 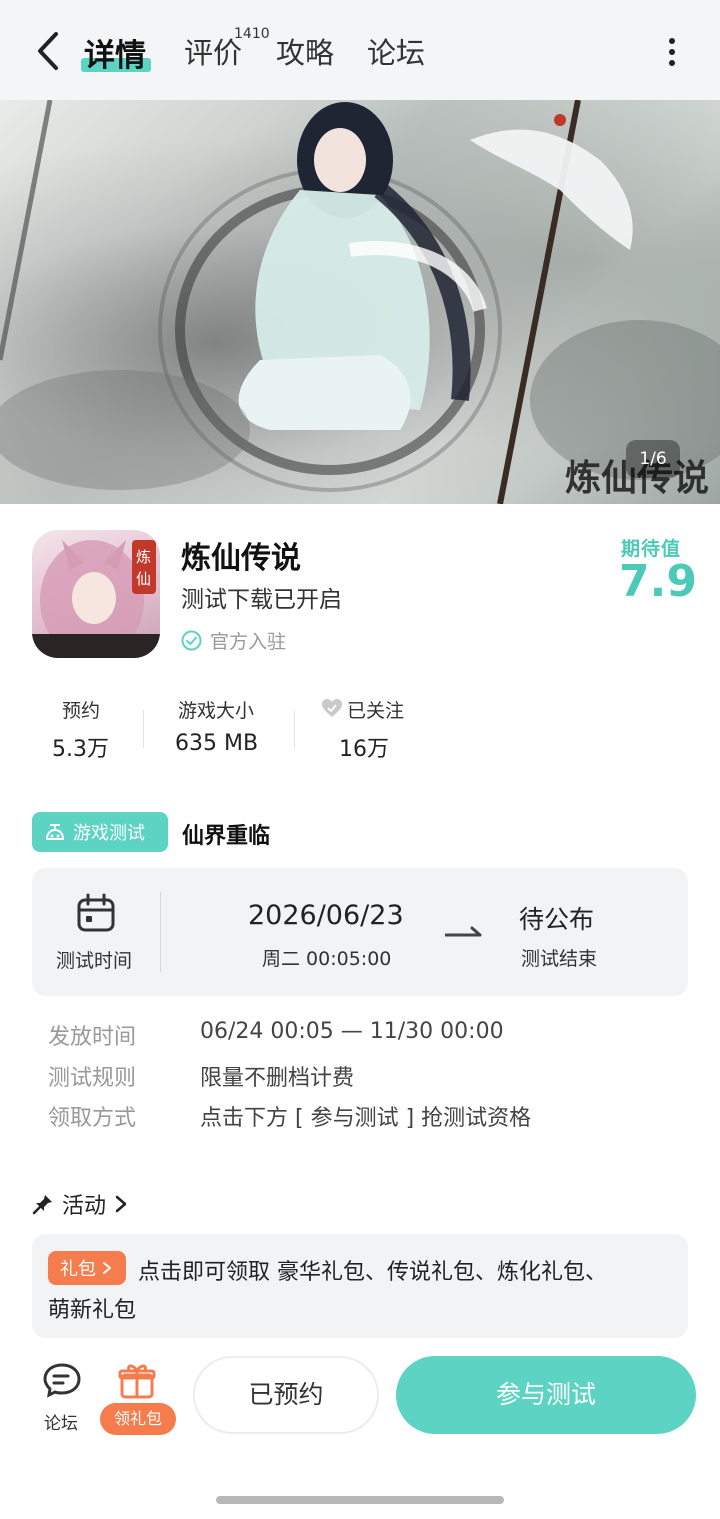 I want to click on heart-icon, so click(x=332, y=708).